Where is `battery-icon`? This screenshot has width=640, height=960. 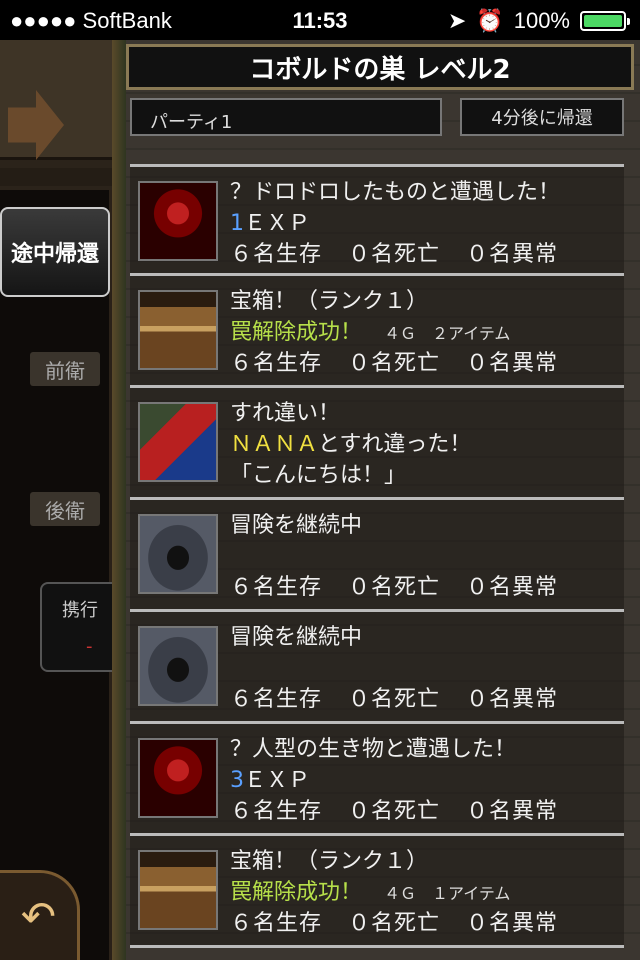 battery-icon is located at coordinates (605, 21).